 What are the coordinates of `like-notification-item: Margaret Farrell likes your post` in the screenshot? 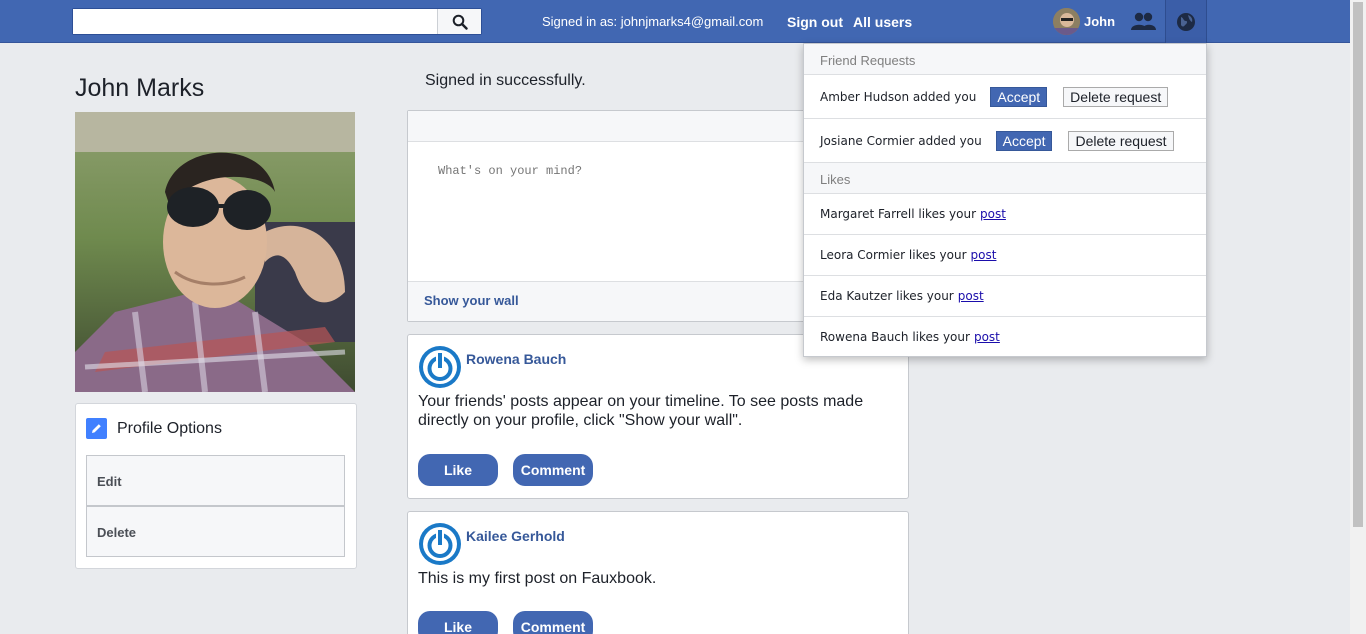 It's located at (1005, 214).